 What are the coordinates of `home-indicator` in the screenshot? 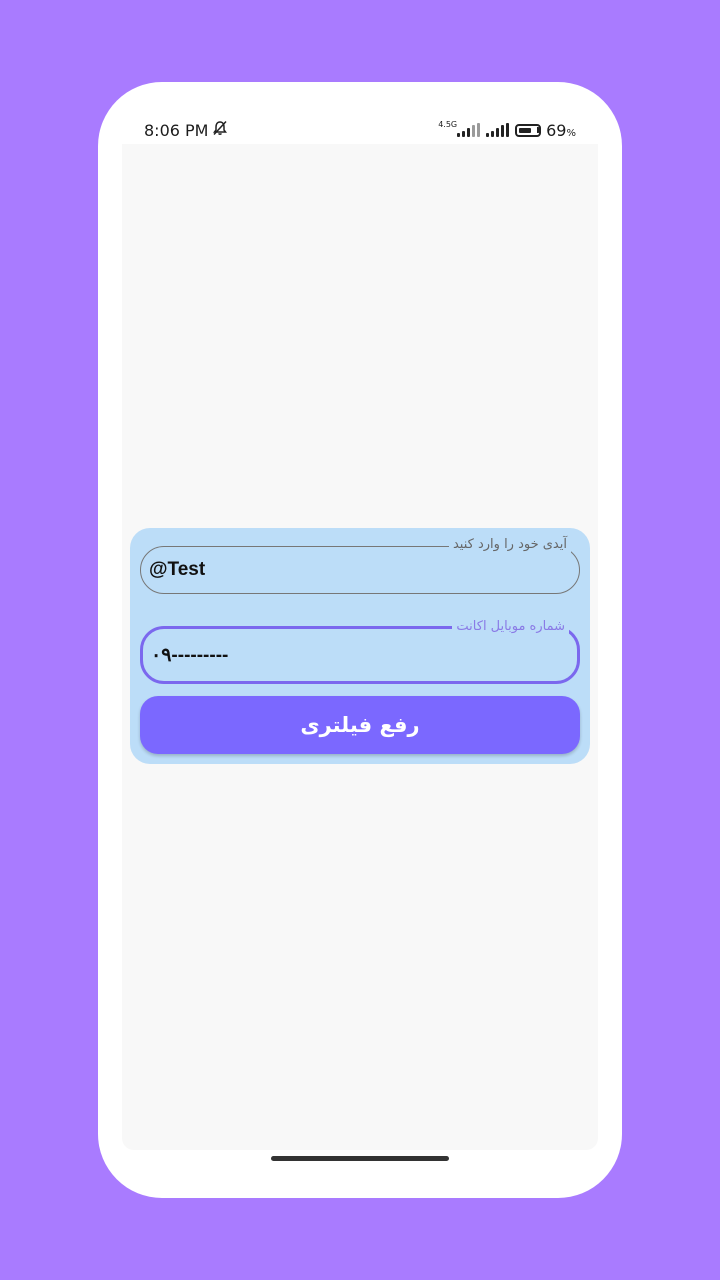 It's located at (360, 1158).